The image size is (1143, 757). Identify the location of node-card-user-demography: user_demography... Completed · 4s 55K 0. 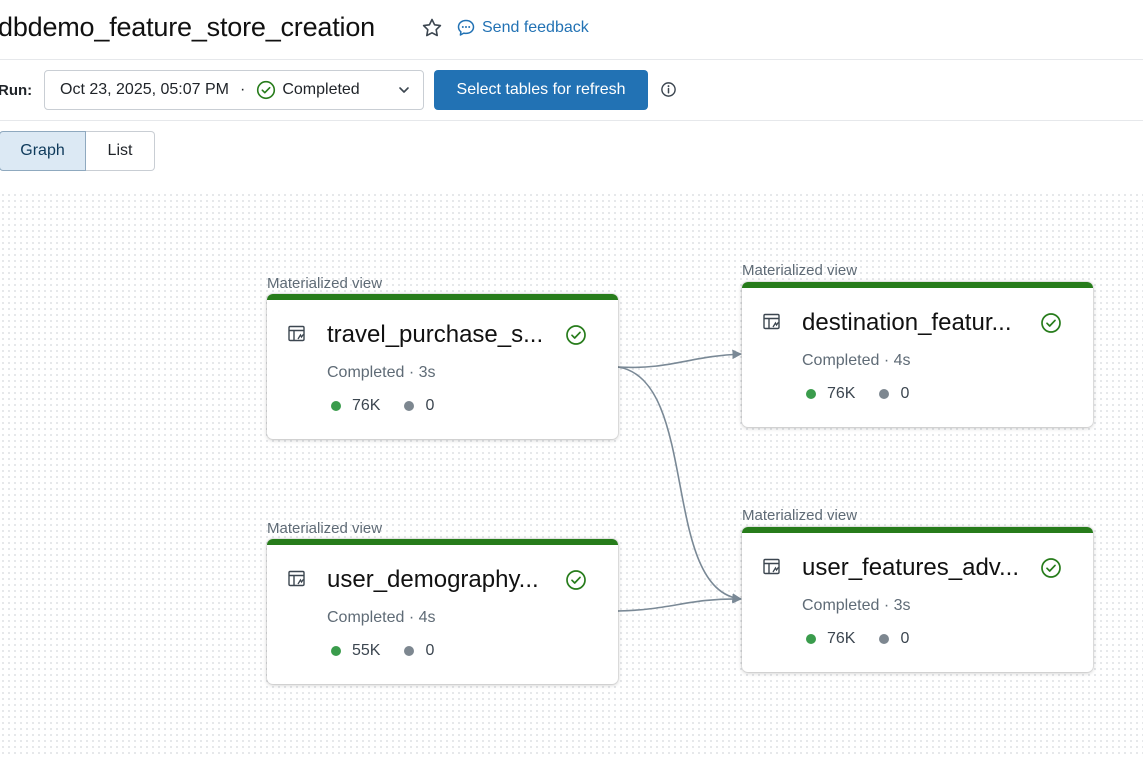
(442, 611).